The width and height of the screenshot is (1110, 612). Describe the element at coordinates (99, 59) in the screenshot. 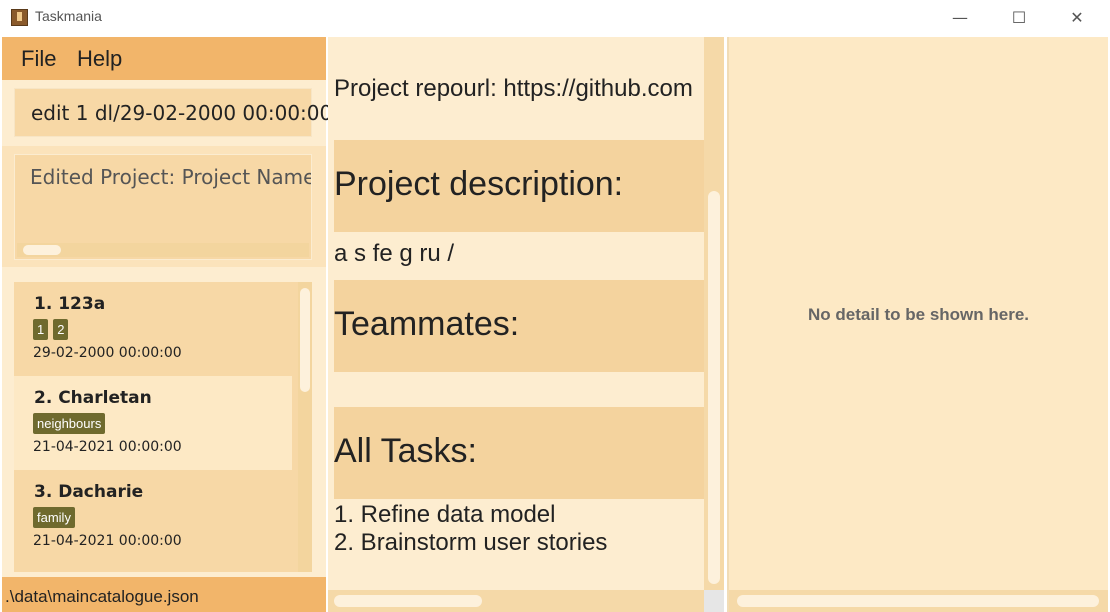

I see `menu-help: Help` at that location.